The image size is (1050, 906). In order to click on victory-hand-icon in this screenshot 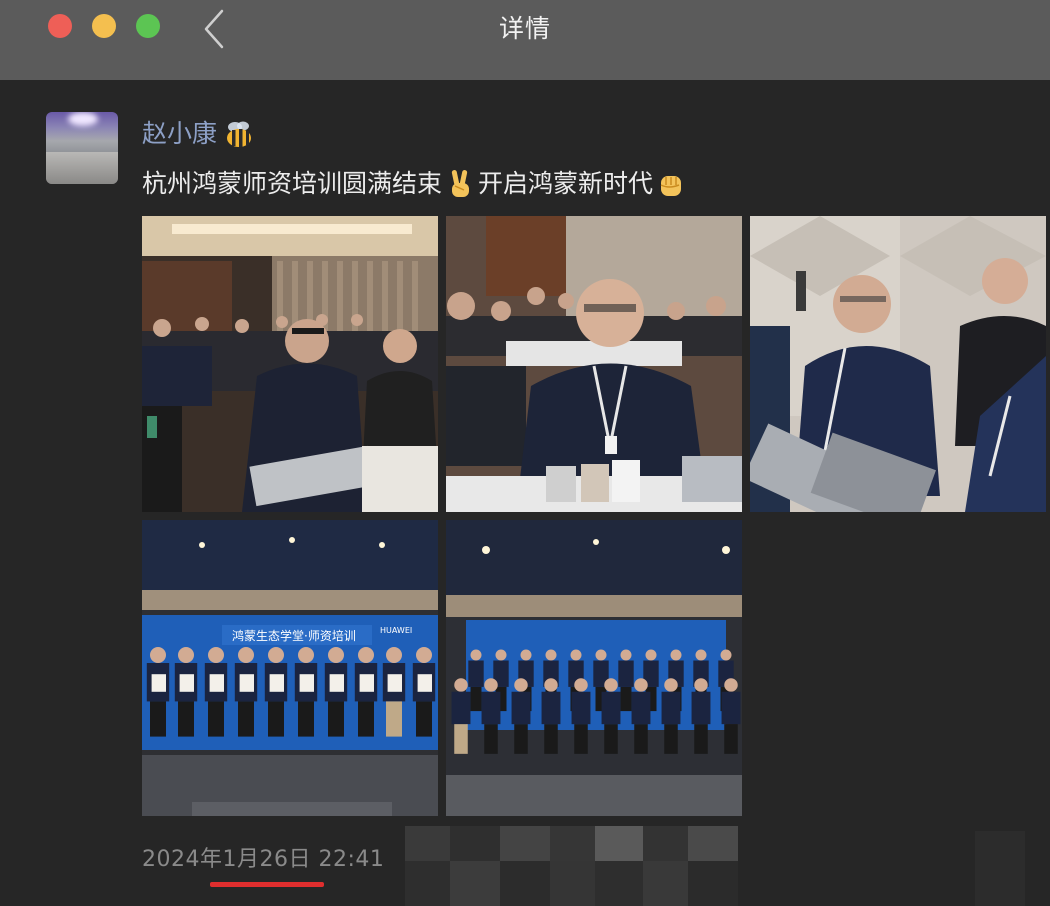, I will do `click(460, 184)`.